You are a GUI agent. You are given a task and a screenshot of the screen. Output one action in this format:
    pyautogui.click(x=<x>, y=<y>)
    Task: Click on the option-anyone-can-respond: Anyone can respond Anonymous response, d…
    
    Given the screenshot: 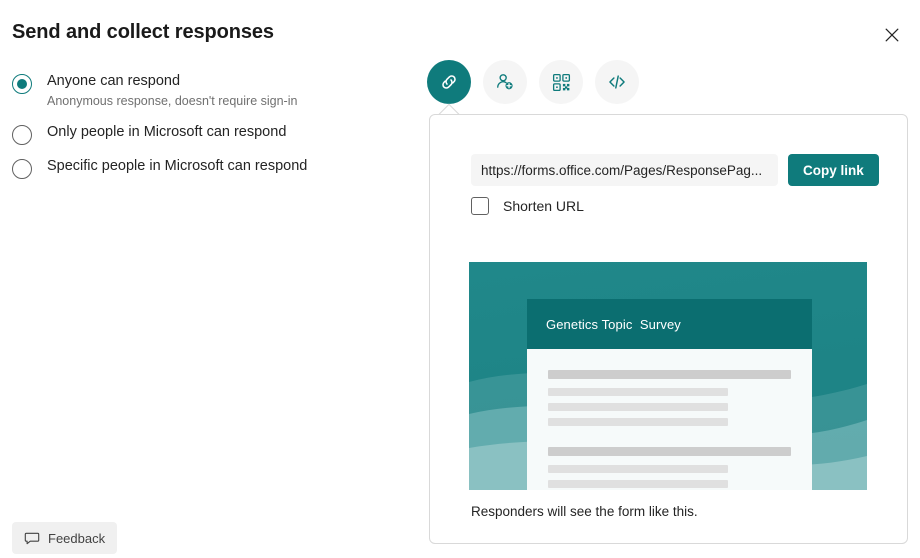 What is the action you would take?
    pyautogui.click(x=212, y=90)
    